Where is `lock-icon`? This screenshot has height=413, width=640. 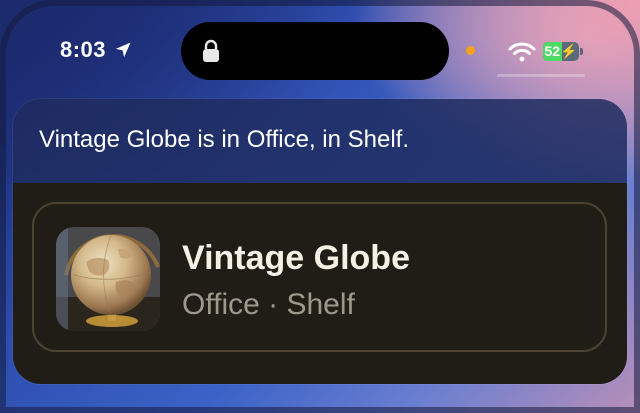 lock-icon is located at coordinates (211, 50).